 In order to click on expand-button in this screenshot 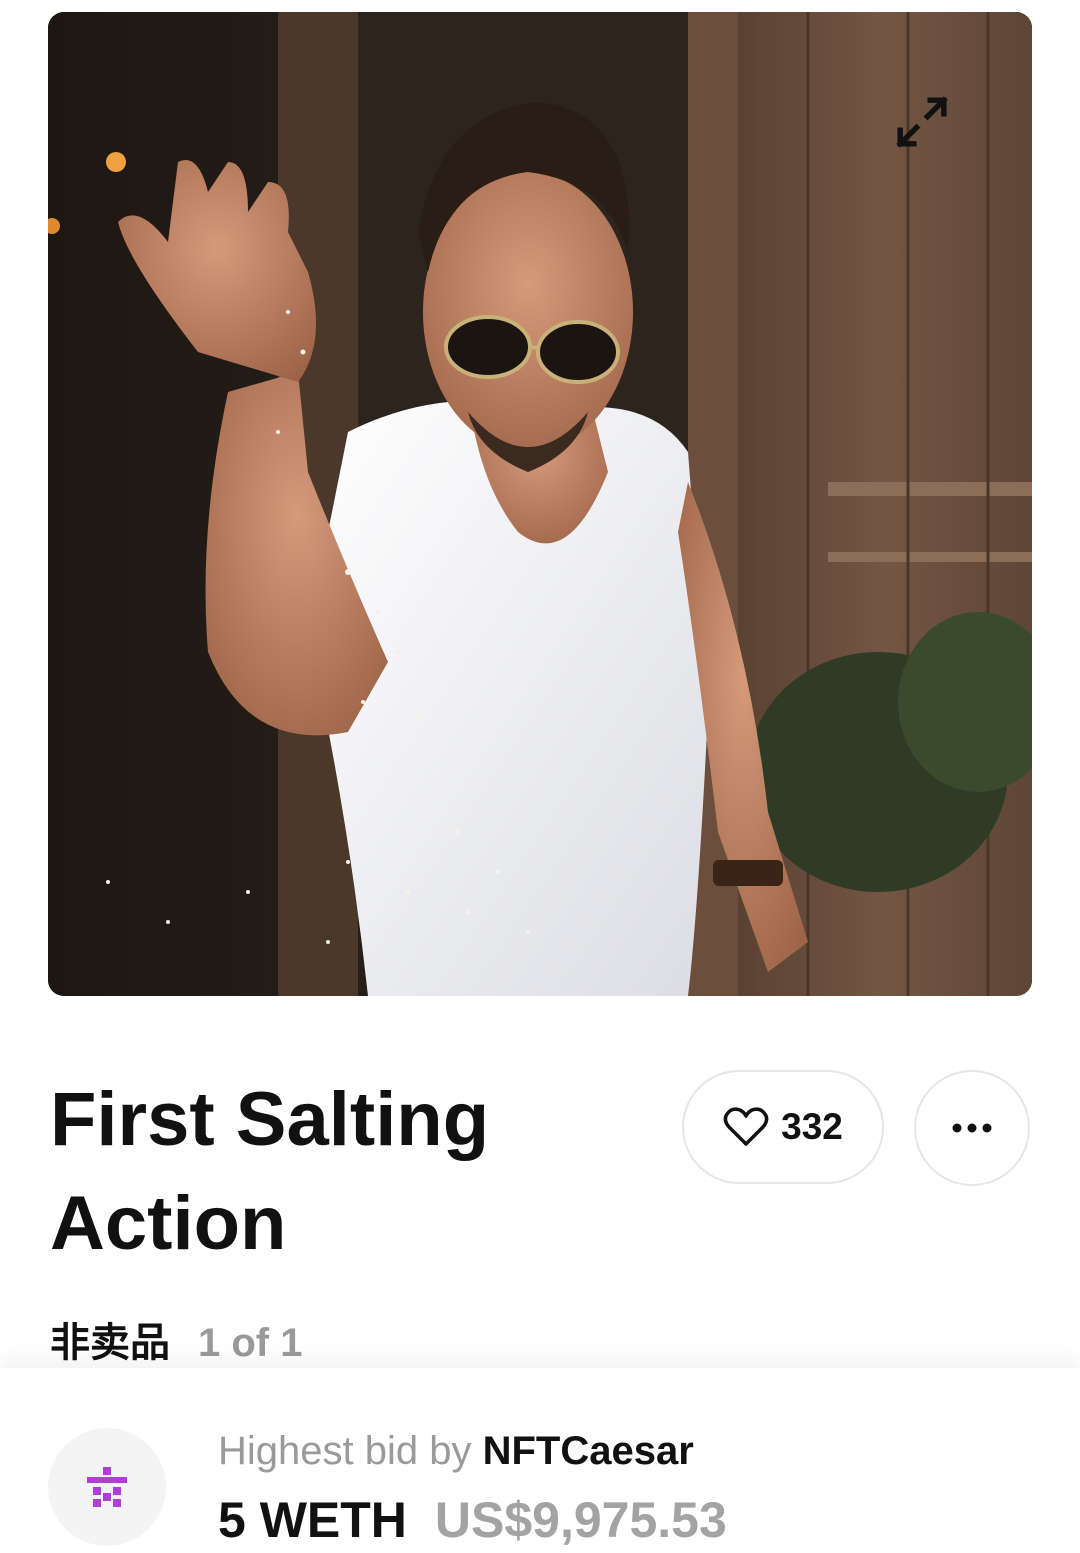, I will do `click(922, 122)`.